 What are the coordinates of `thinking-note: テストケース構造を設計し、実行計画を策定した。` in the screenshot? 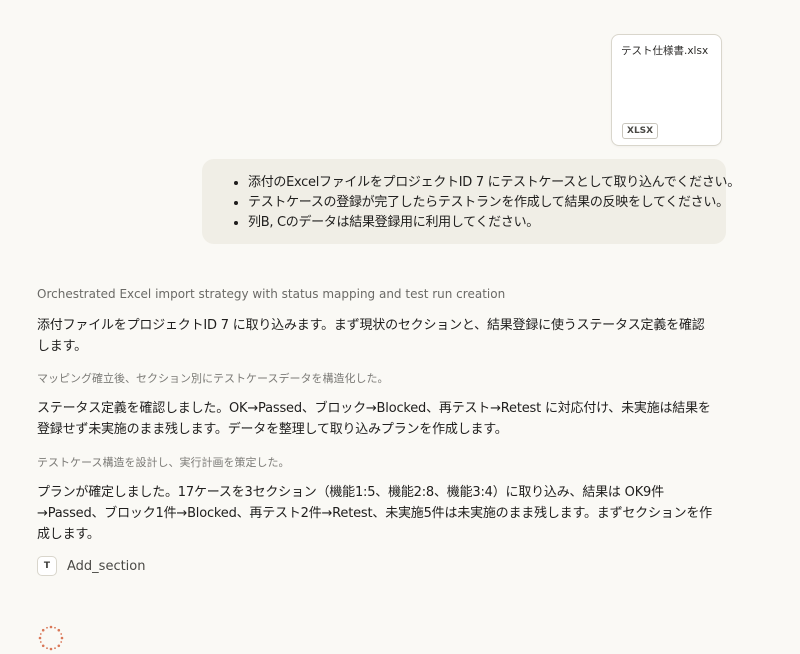 It's located at (163, 462).